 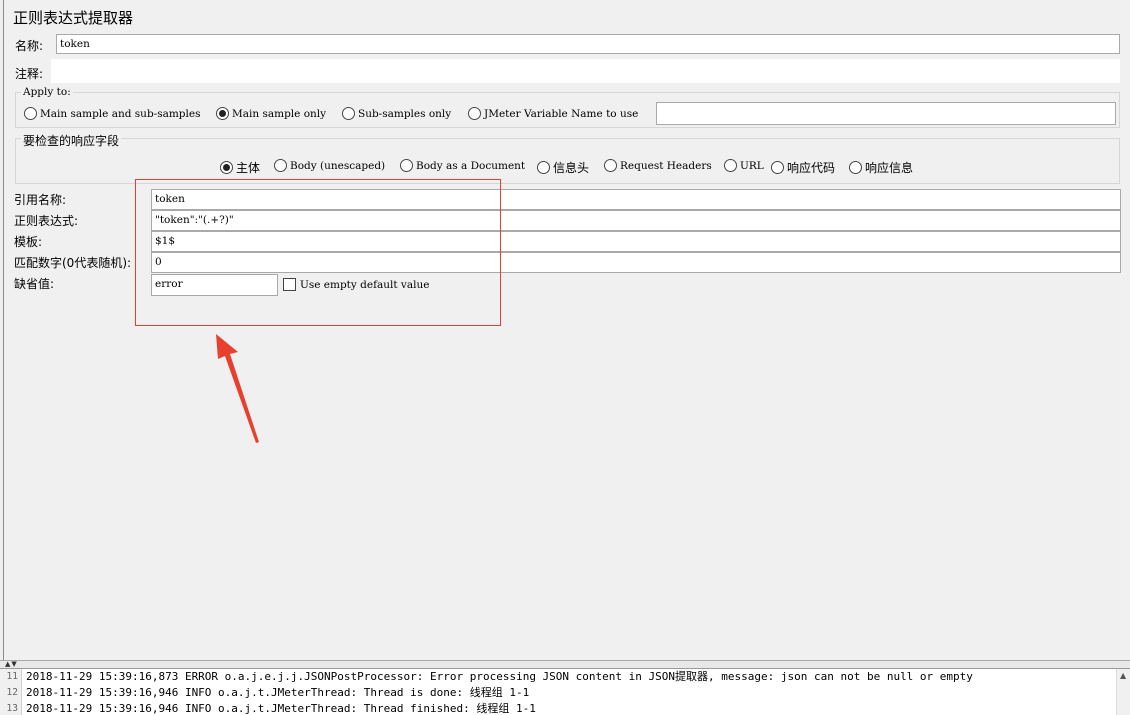 I want to click on line-number: 11, so click(x=12, y=676).